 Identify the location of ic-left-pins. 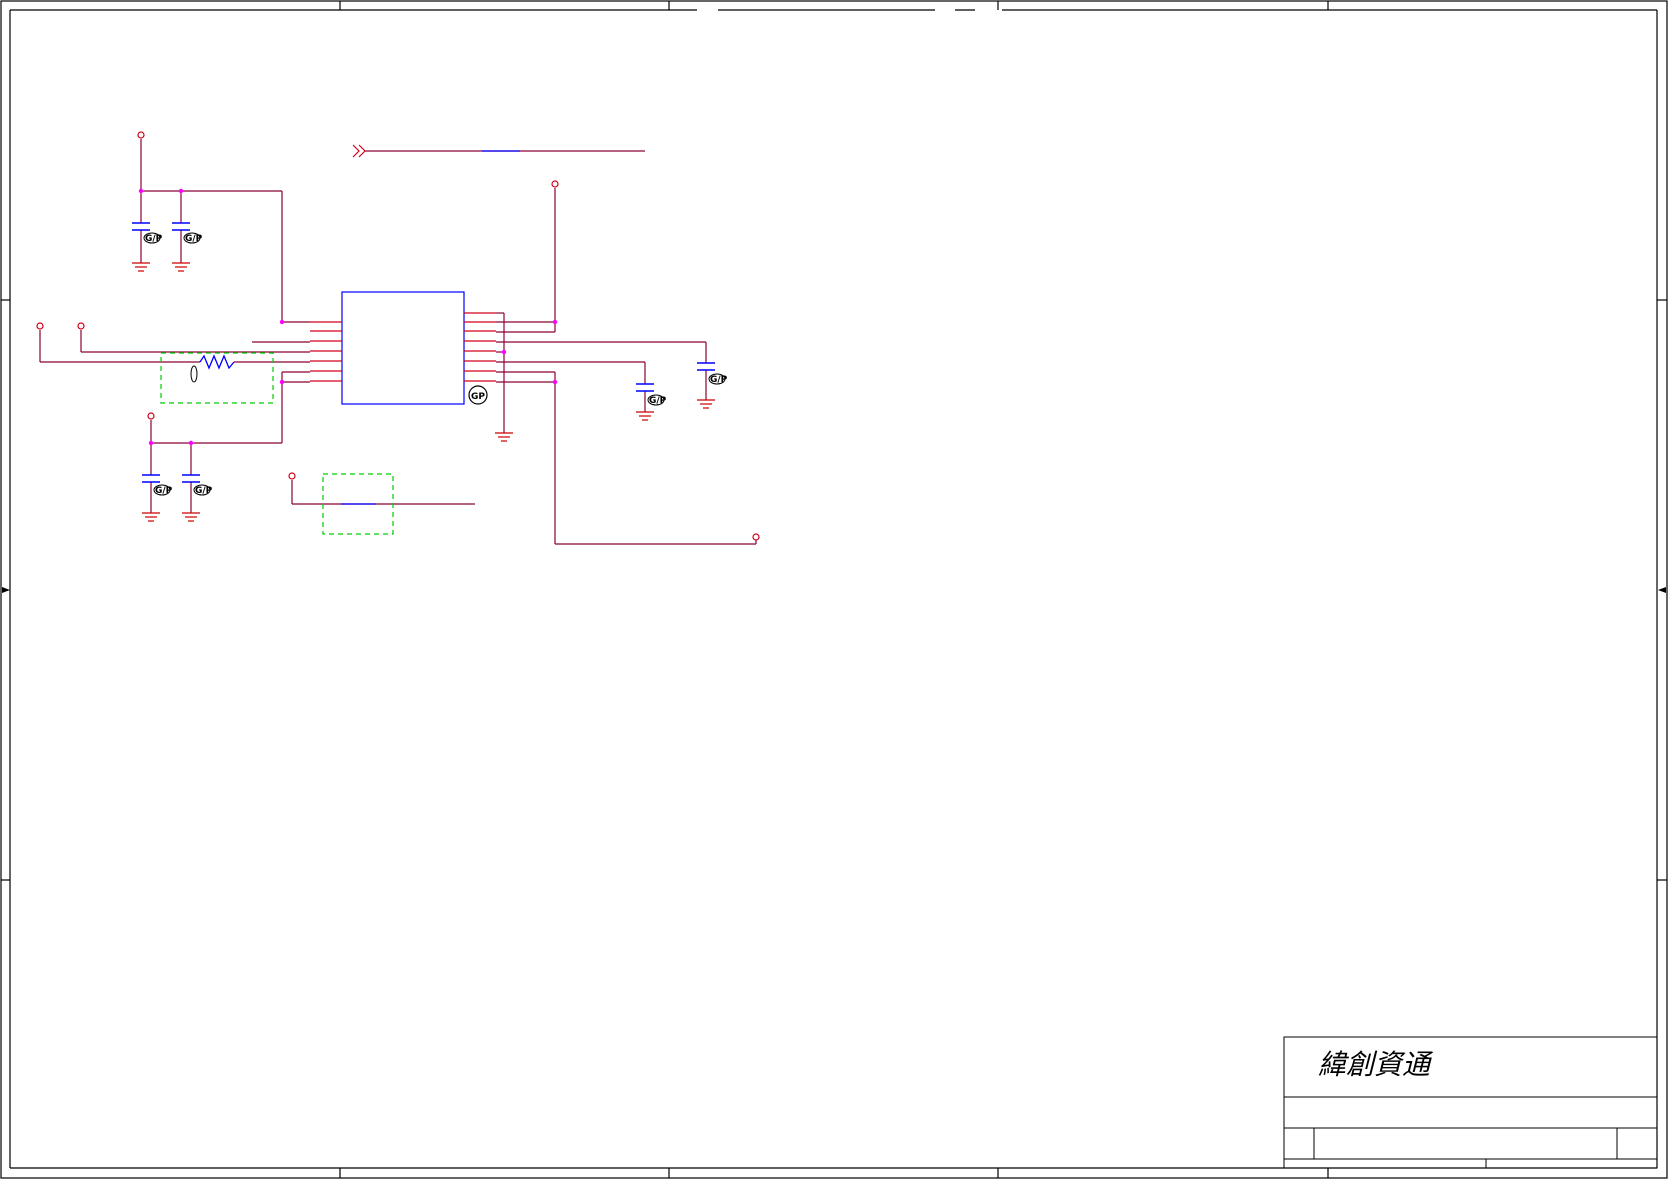
(326, 351).